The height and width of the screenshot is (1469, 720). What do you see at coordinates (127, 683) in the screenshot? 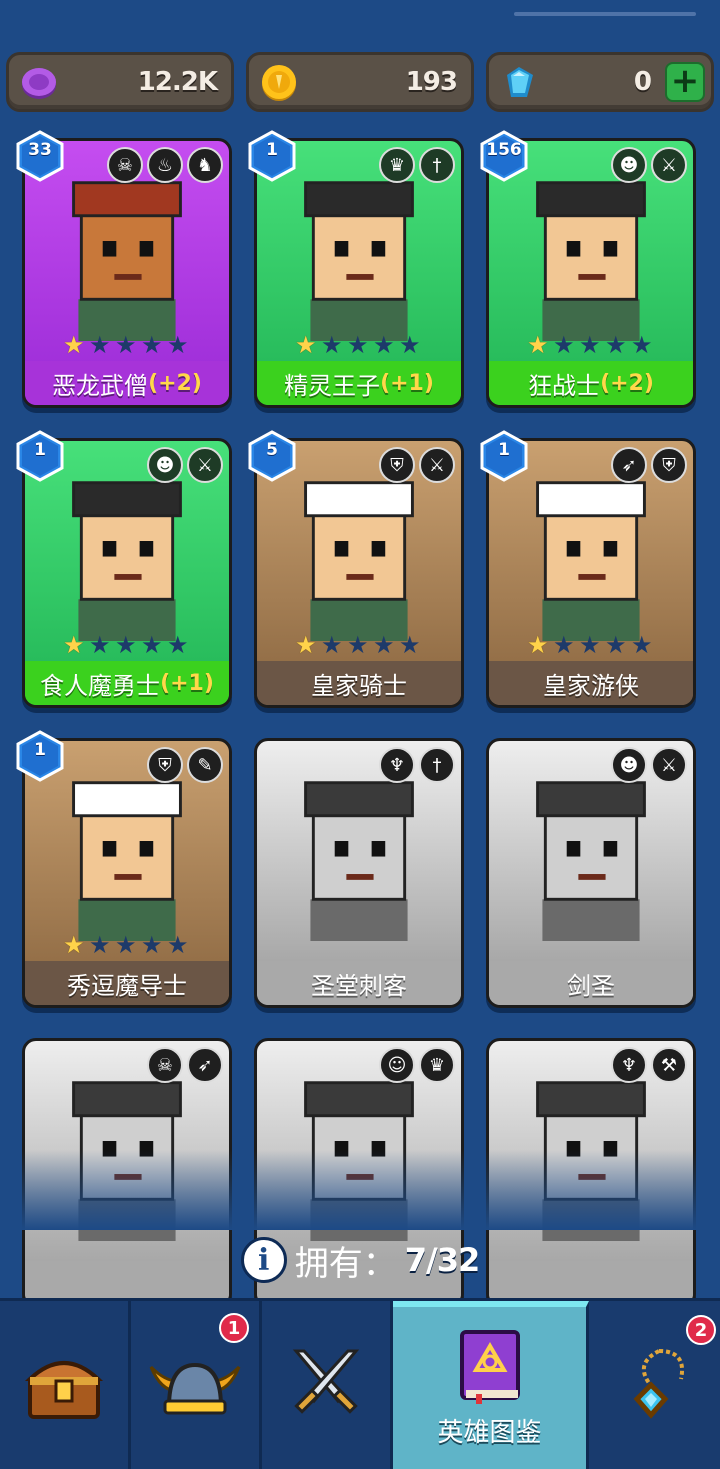
I see `hero-name-bar: 食人魔勇士 (+1)` at bounding box center [127, 683].